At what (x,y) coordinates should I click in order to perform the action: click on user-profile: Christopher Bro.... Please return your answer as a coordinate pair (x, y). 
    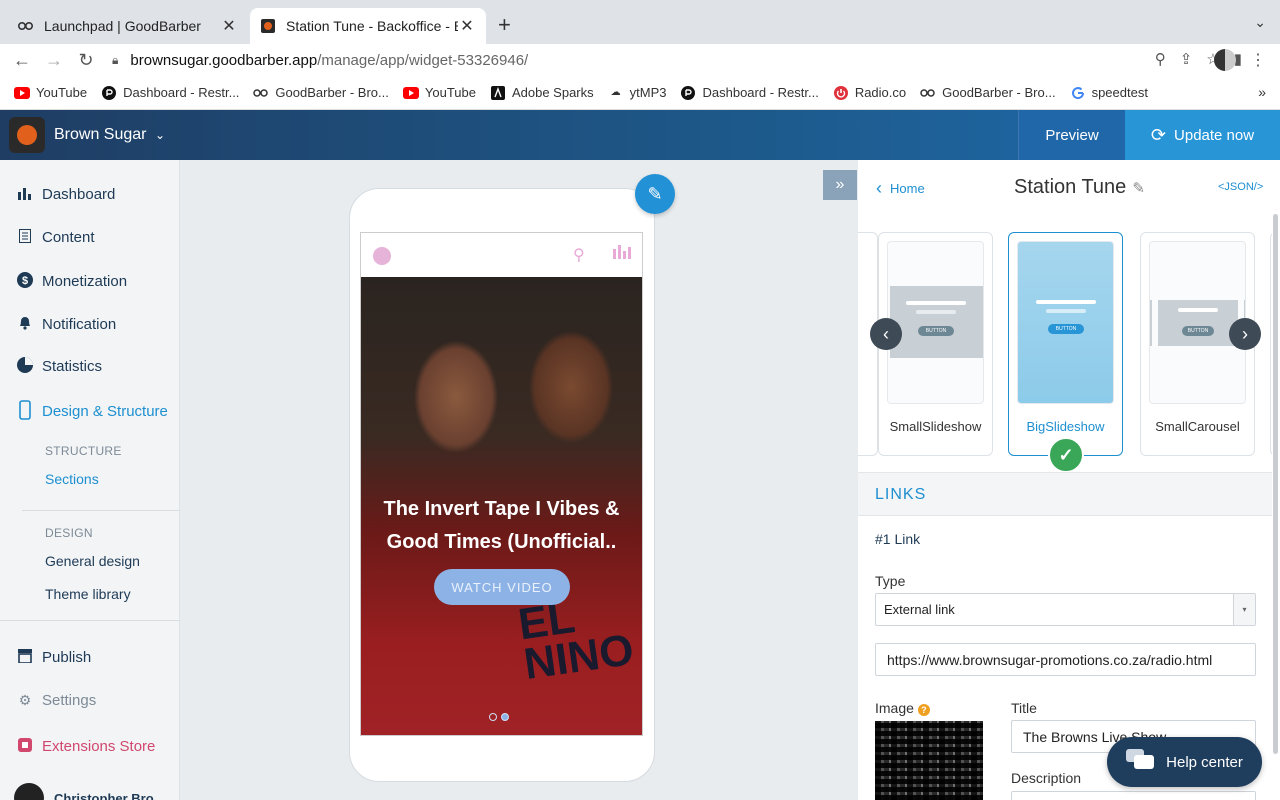
    Looking at the image, I should click on (89, 791).